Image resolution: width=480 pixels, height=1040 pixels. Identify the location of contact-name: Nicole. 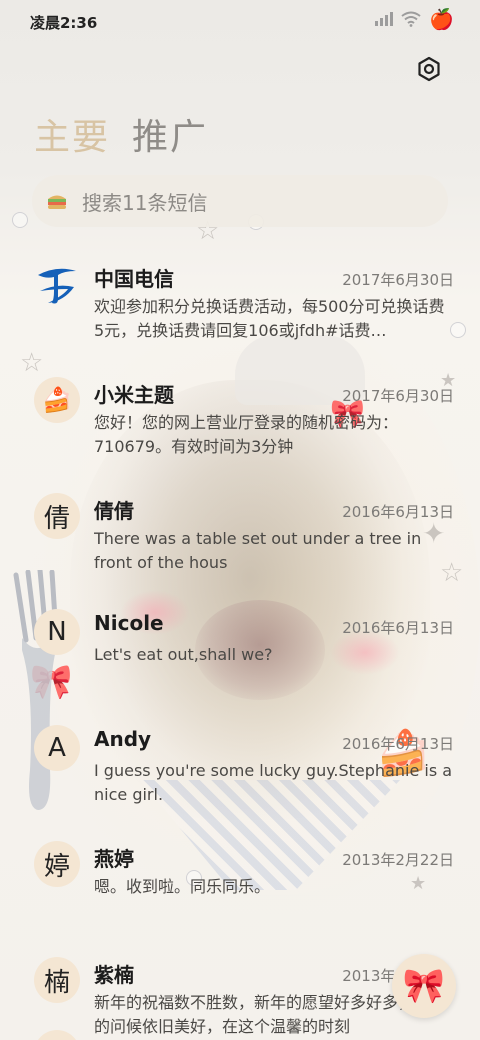
(129, 623).